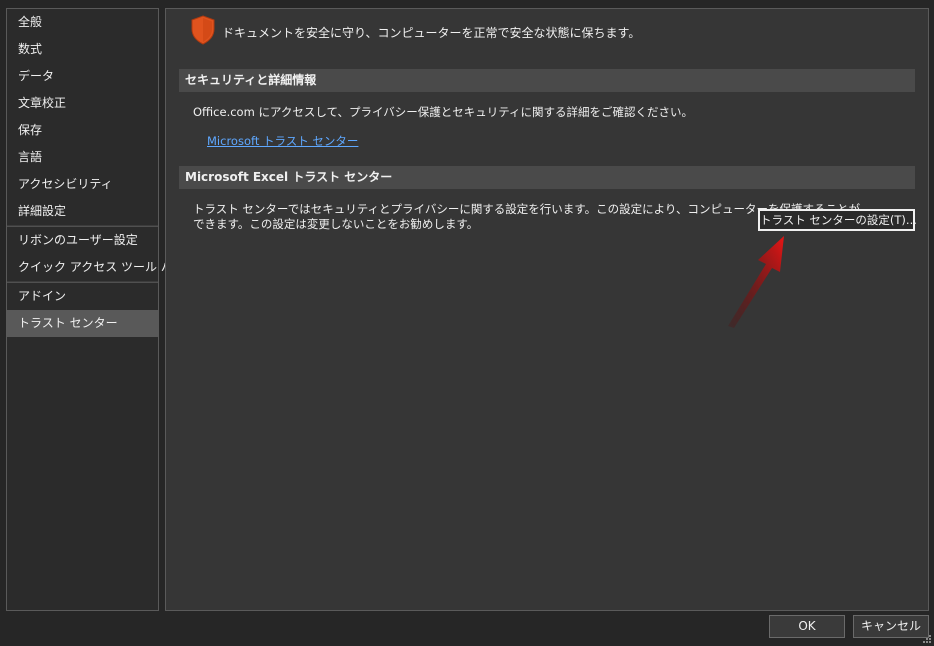 This screenshot has width=934, height=646. I want to click on security-section-title: セキュリティと詳細情報, so click(547, 80).